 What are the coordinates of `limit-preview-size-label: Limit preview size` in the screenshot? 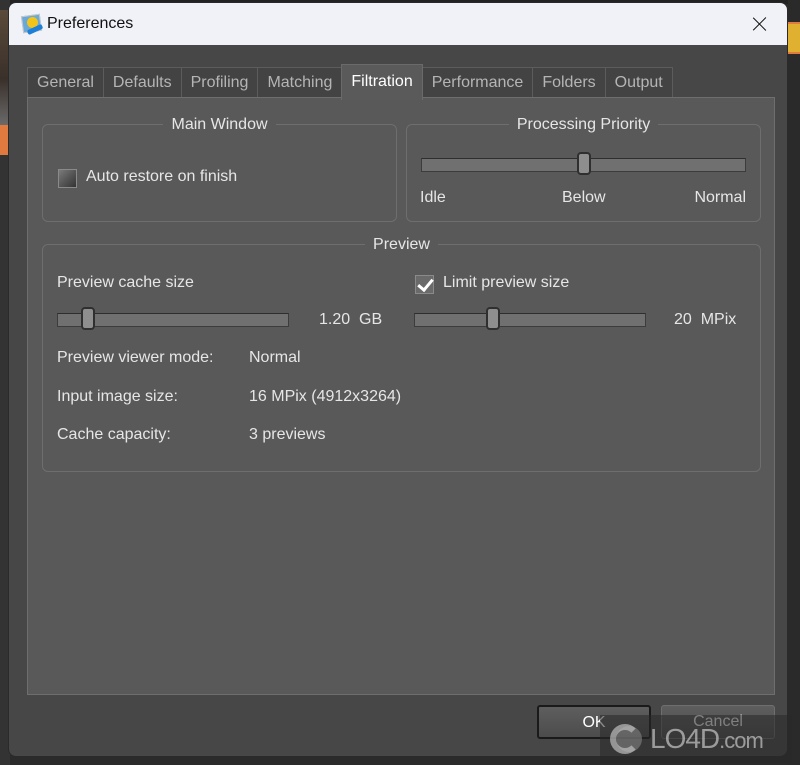 It's located at (506, 283).